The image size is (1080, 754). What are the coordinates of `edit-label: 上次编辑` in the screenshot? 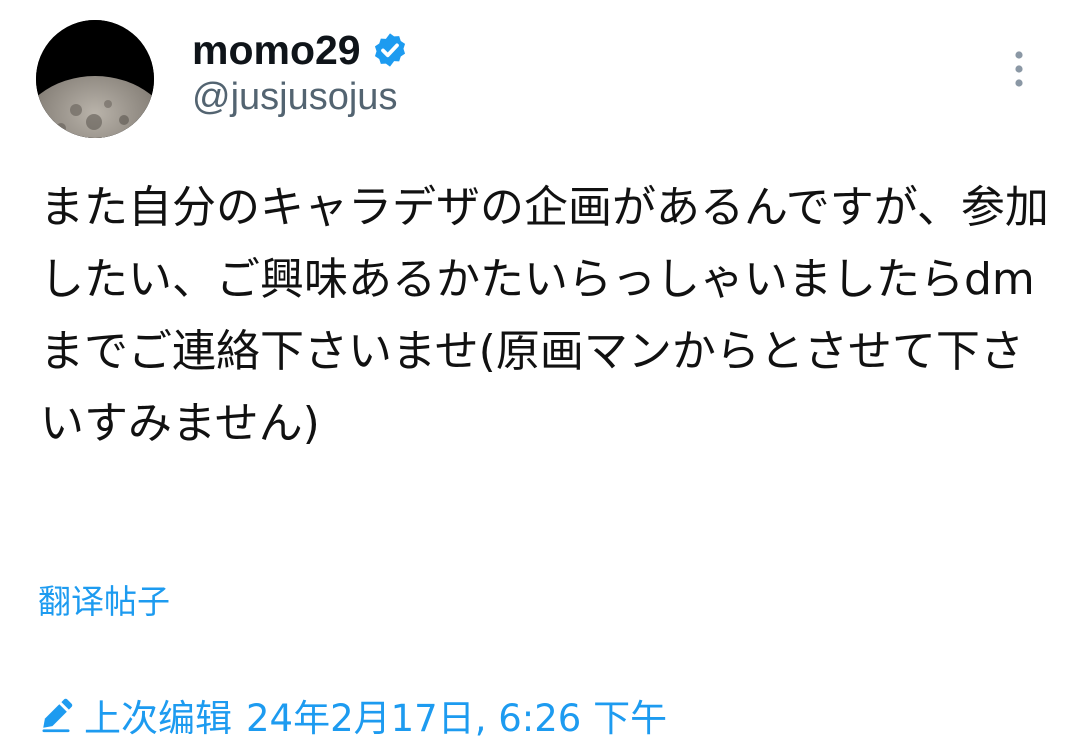 It's located at (158, 718).